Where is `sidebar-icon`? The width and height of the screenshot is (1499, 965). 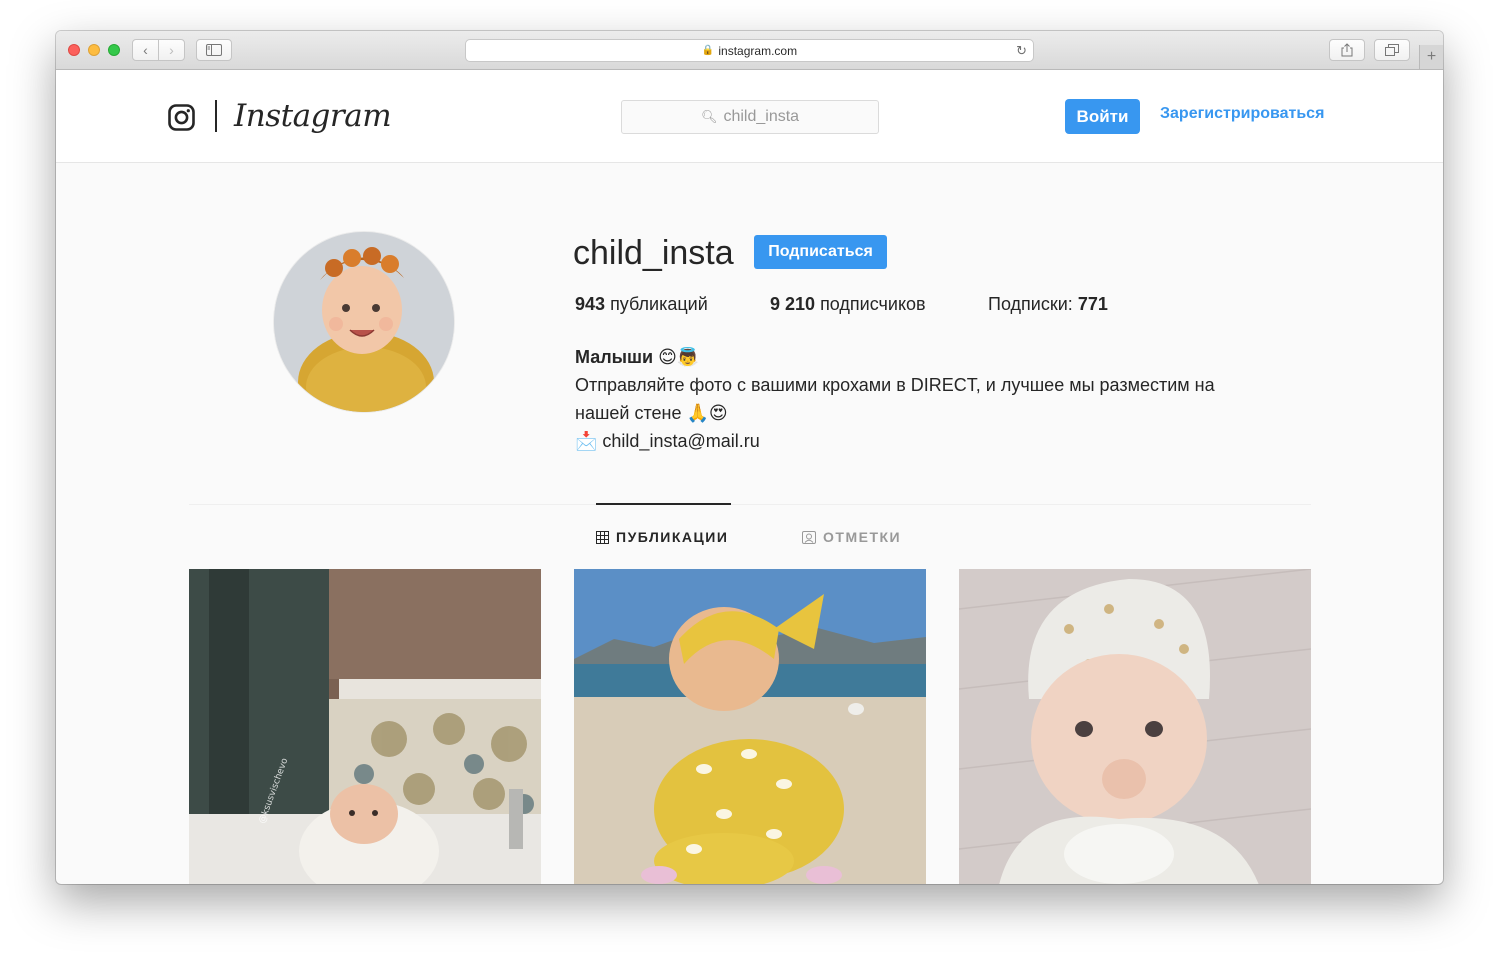
sidebar-icon is located at coordinates (214, 50).